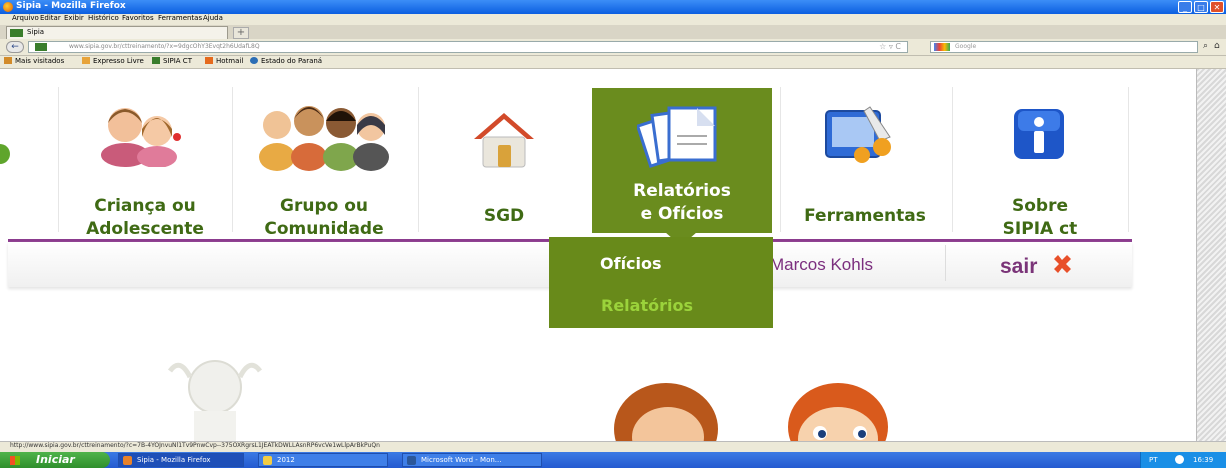 The image size is (1226, 468). What do you see at coordinates (324, 138) in the screenshot?
I see `group-icon` at bounding box center [324, 138].